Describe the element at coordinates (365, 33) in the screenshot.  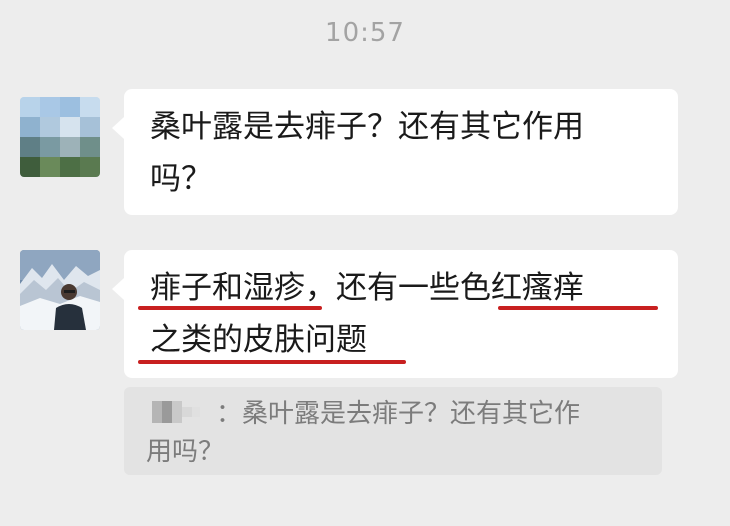
I see `message-timestamp: 10:57` at that location.